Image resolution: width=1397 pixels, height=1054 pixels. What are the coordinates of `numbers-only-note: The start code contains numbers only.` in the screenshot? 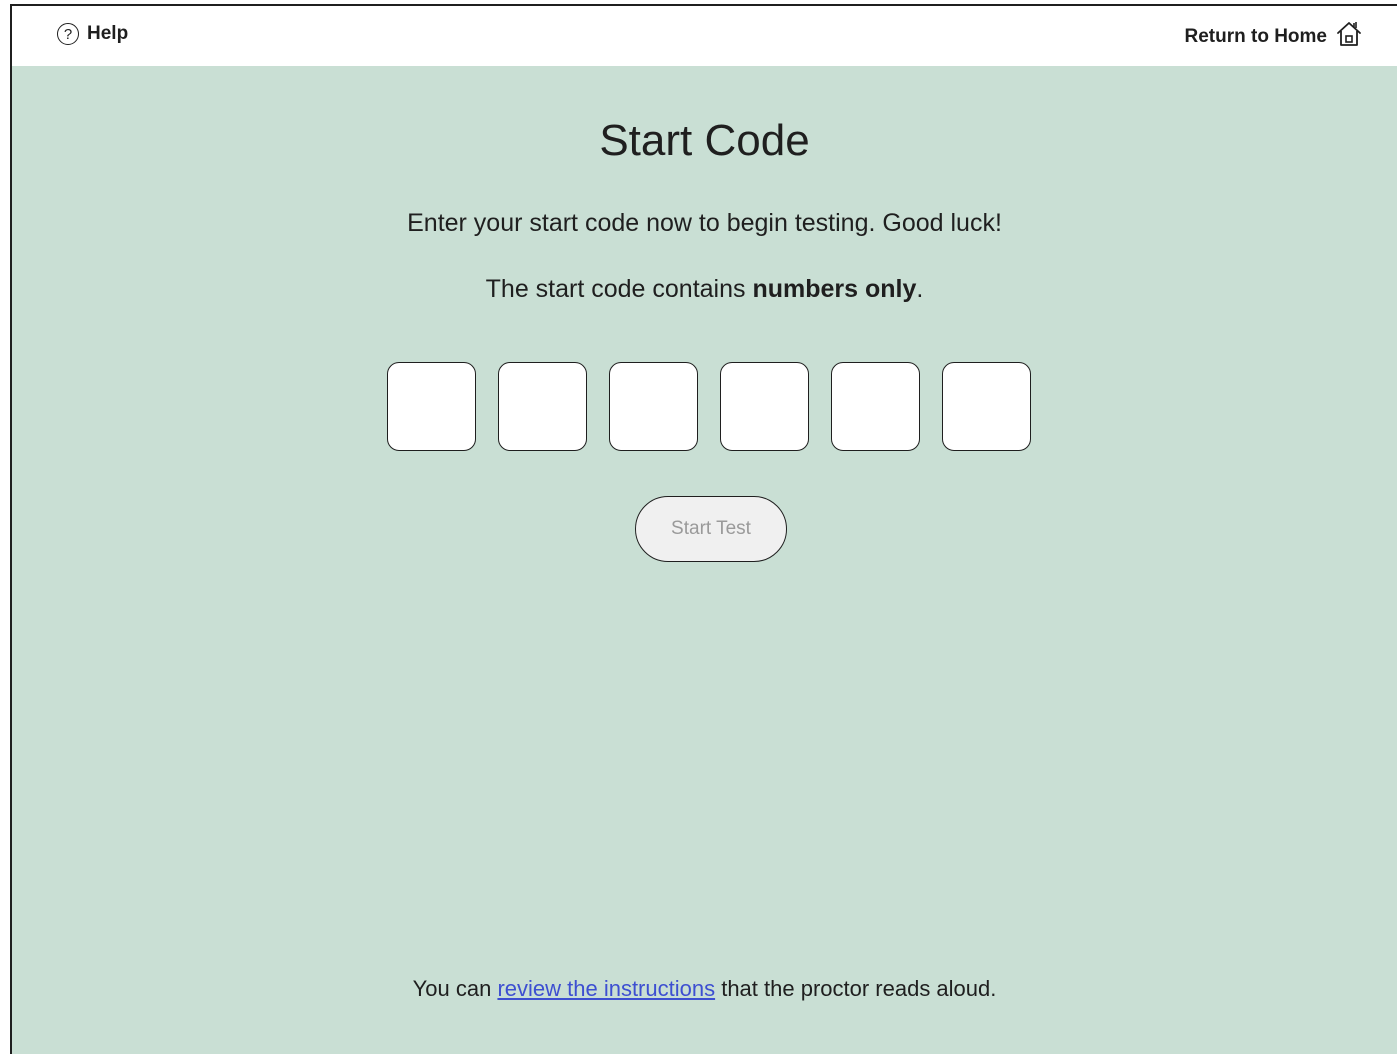 It's located at (704, 289).